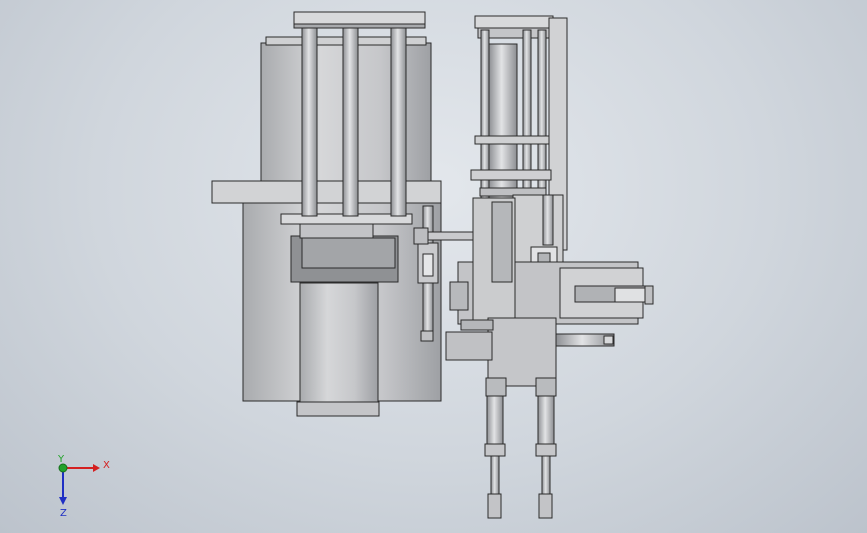 This screenshot has width=867, height=533. What do you see at coordinates (336, 231) in the screenshot?
I see `lower-guide-block` at bounding box center [336, 231].